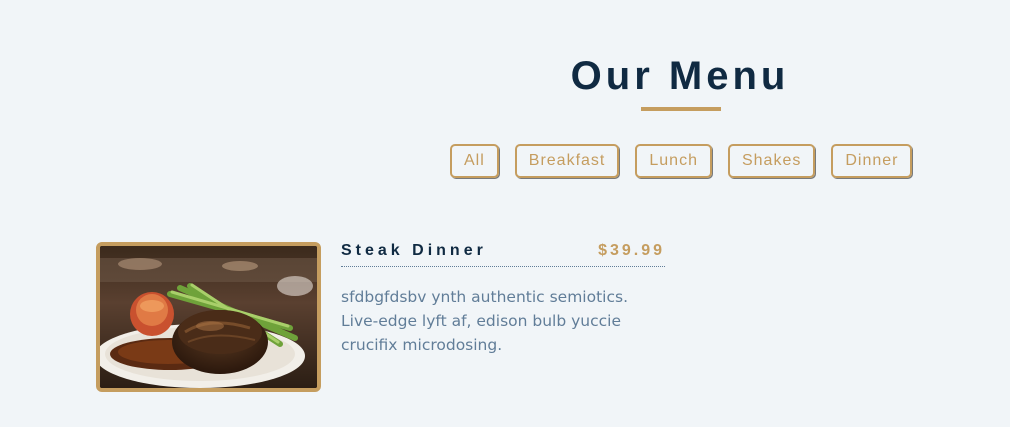  Describe the element at coordinates (503, 254) in the screenshot. I see `item-header: Steak Dinner $39.99` at that location.